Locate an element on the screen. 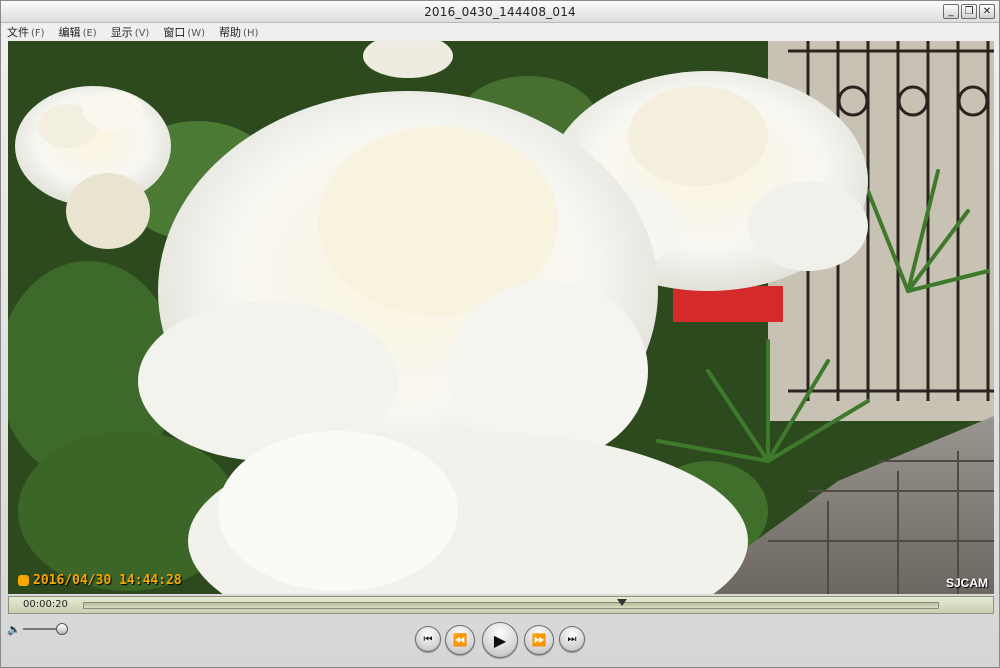 The height and width of the screenshot is (668, 1000). minimize-button: _ is located at coordinates (951, 11).